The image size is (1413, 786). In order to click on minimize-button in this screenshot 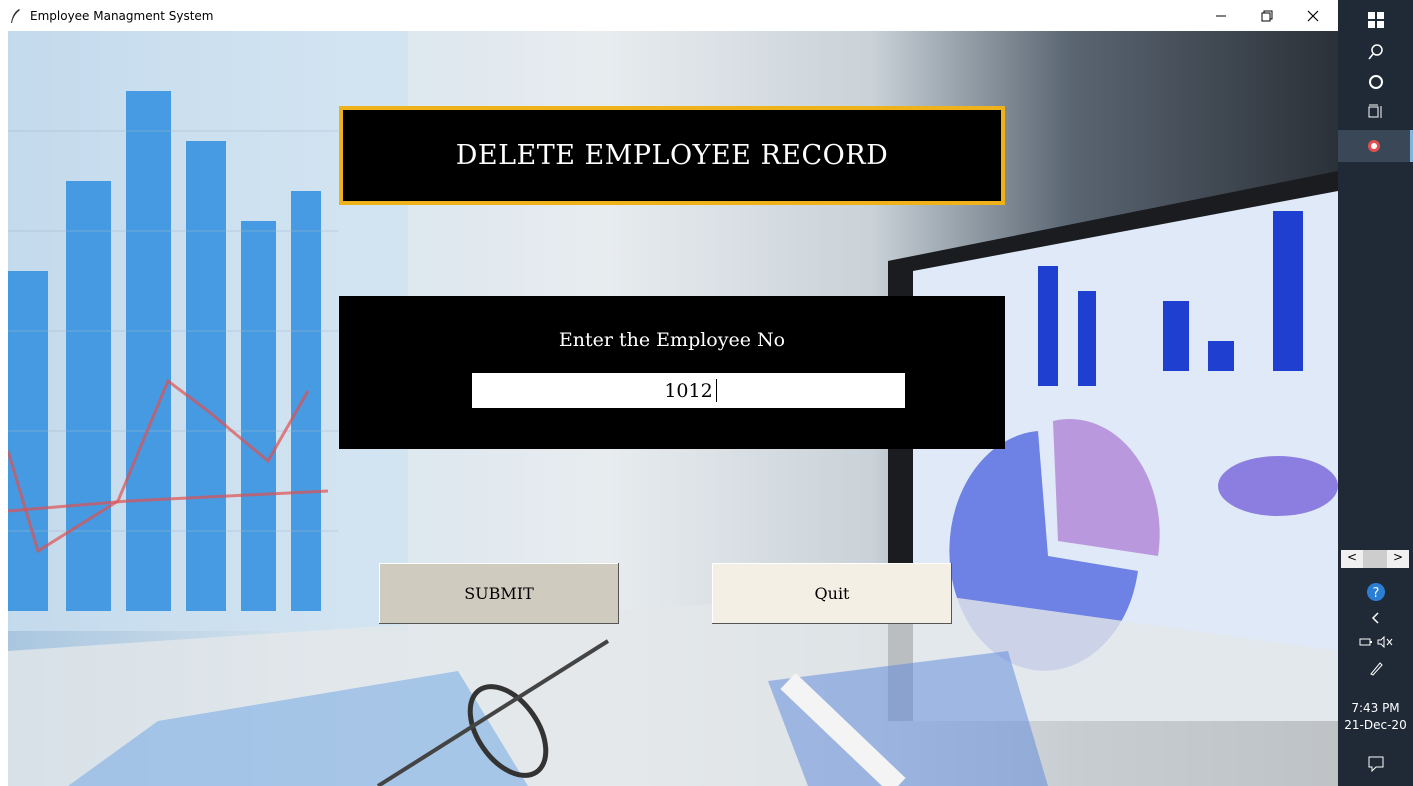, I will do `click(1221, 15)`.